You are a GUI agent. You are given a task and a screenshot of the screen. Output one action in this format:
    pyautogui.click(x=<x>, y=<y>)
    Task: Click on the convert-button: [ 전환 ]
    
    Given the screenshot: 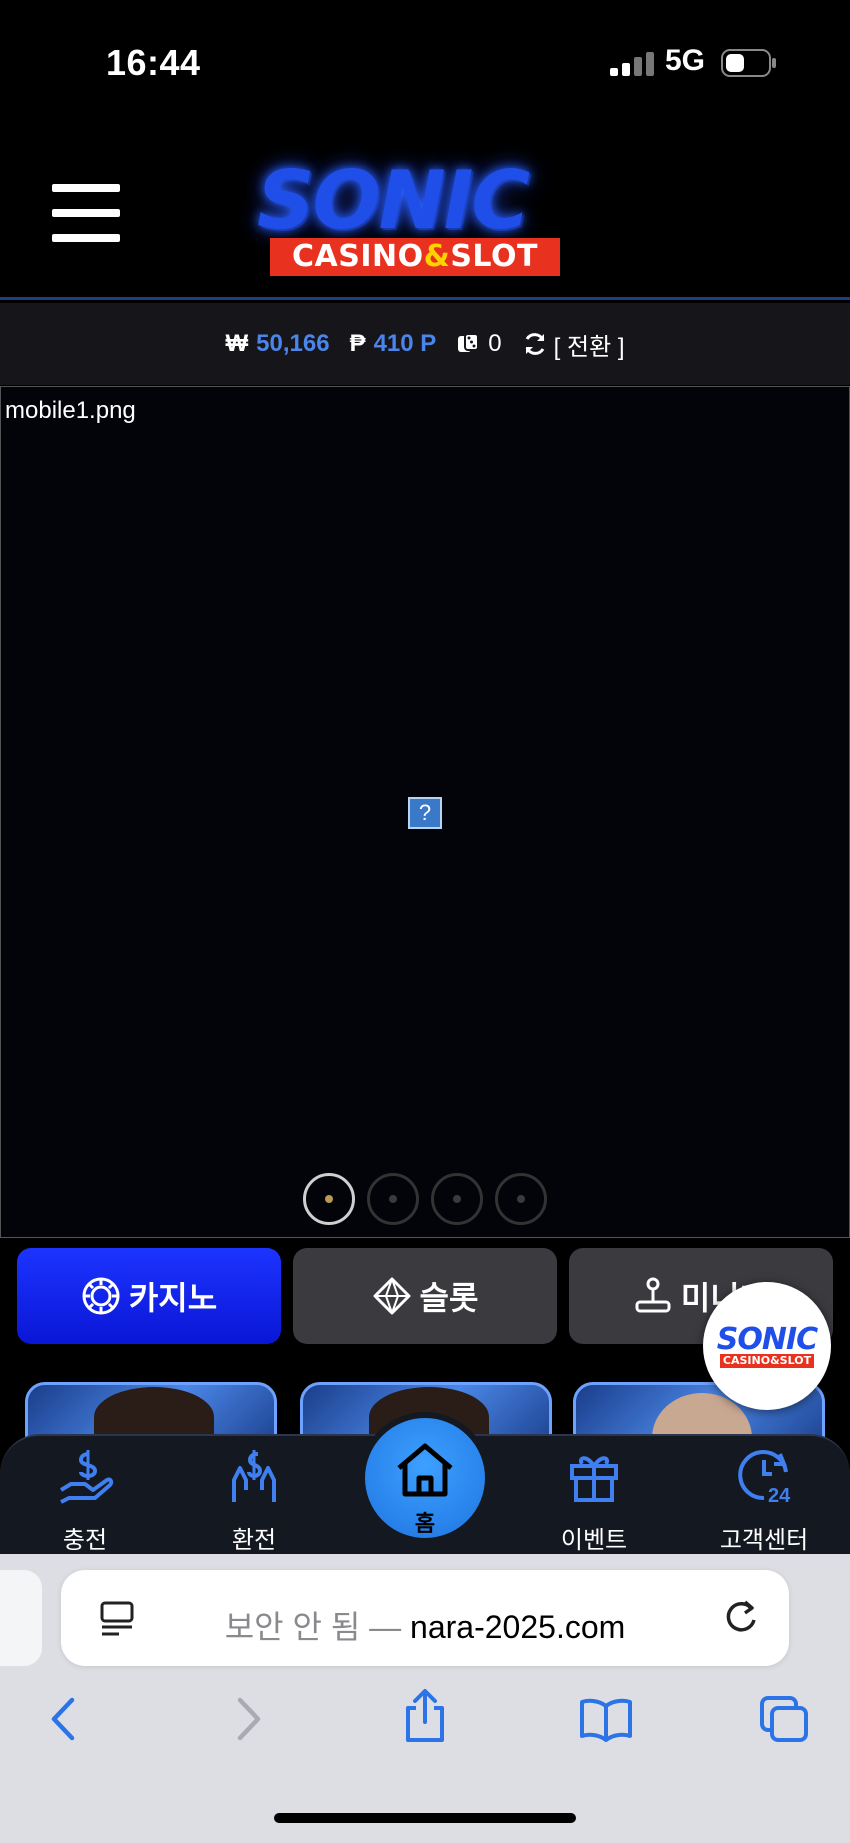 What is the action you would take?
    pyautogui.click(x=573, y=344)
    